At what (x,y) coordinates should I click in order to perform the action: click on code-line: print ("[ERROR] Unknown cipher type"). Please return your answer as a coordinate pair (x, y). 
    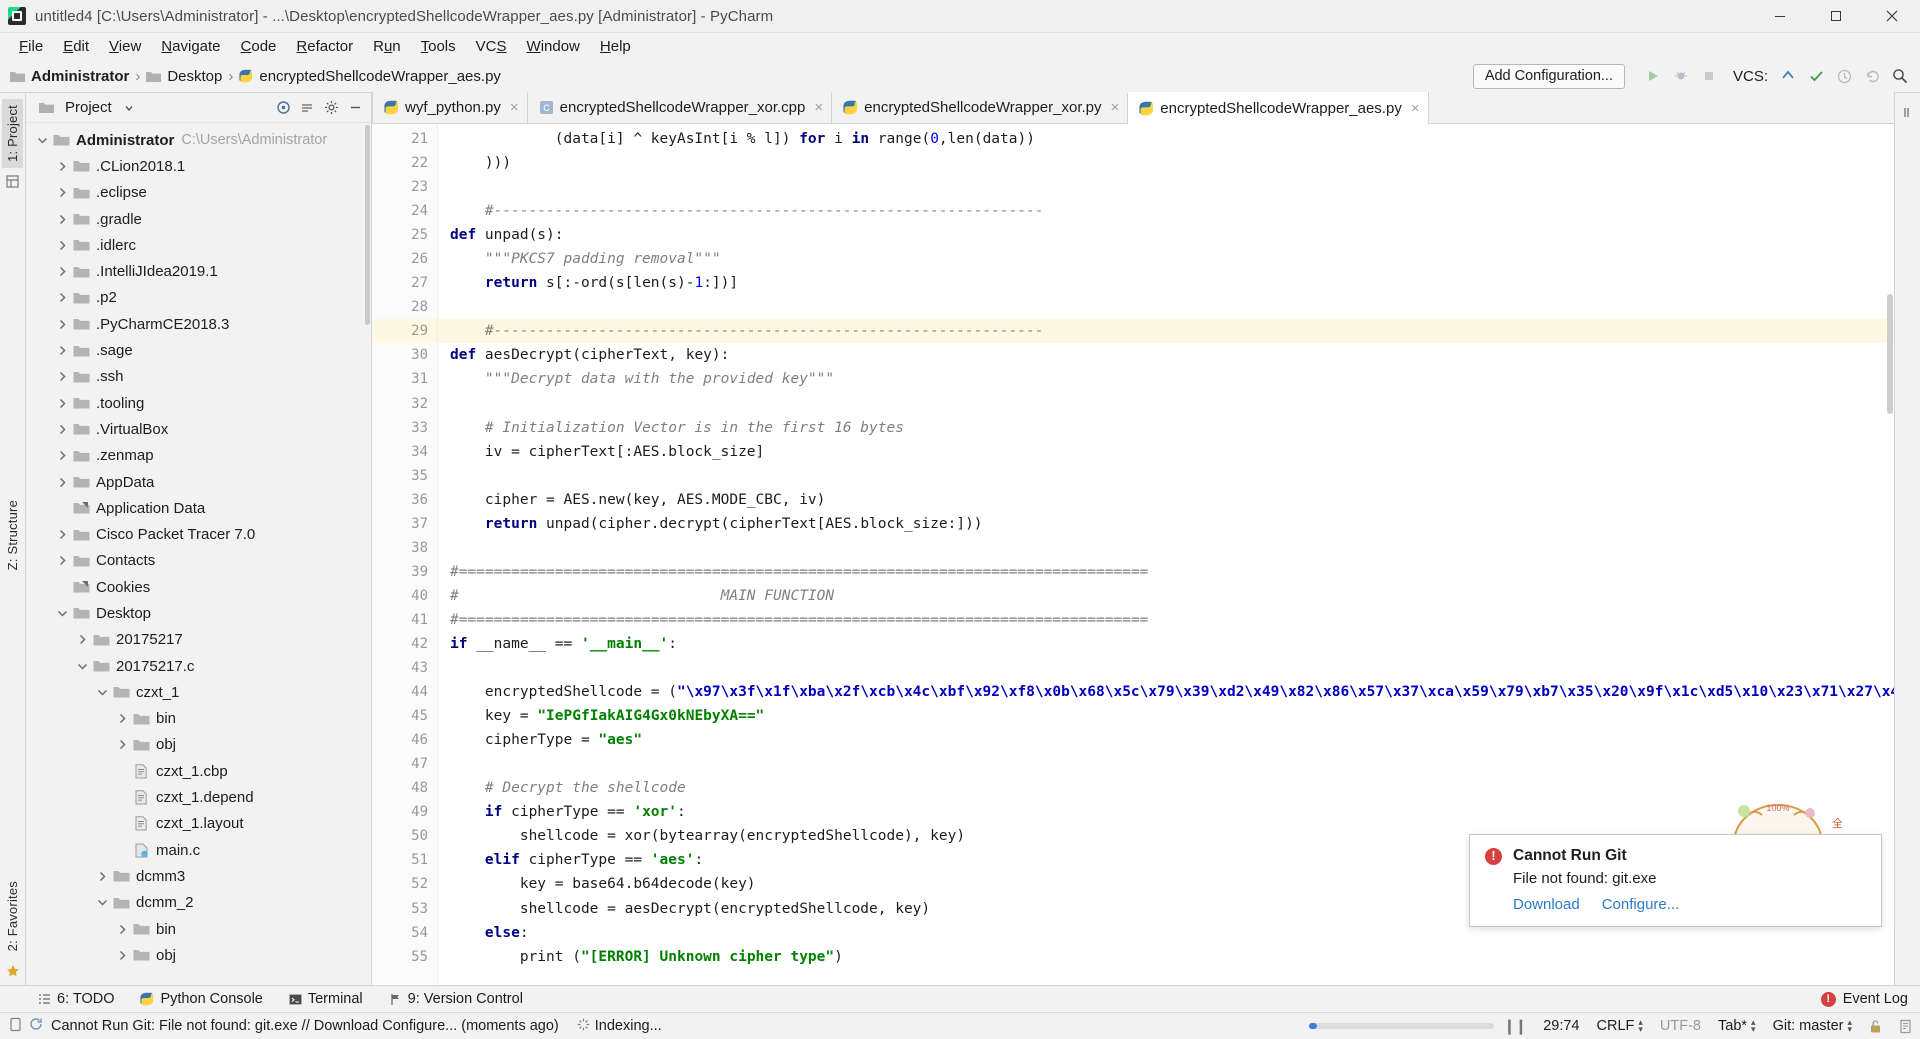
    Looking at the image, I should click on (1166, 957).